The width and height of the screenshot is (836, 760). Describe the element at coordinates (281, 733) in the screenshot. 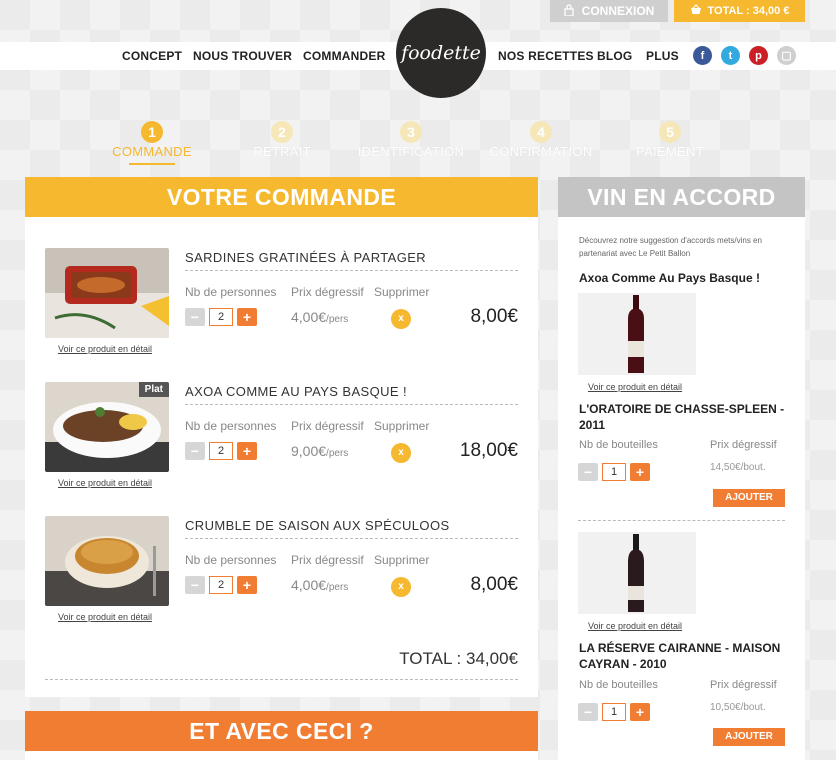

I see `extra-title: ET AVEC CECI ?` at that location.